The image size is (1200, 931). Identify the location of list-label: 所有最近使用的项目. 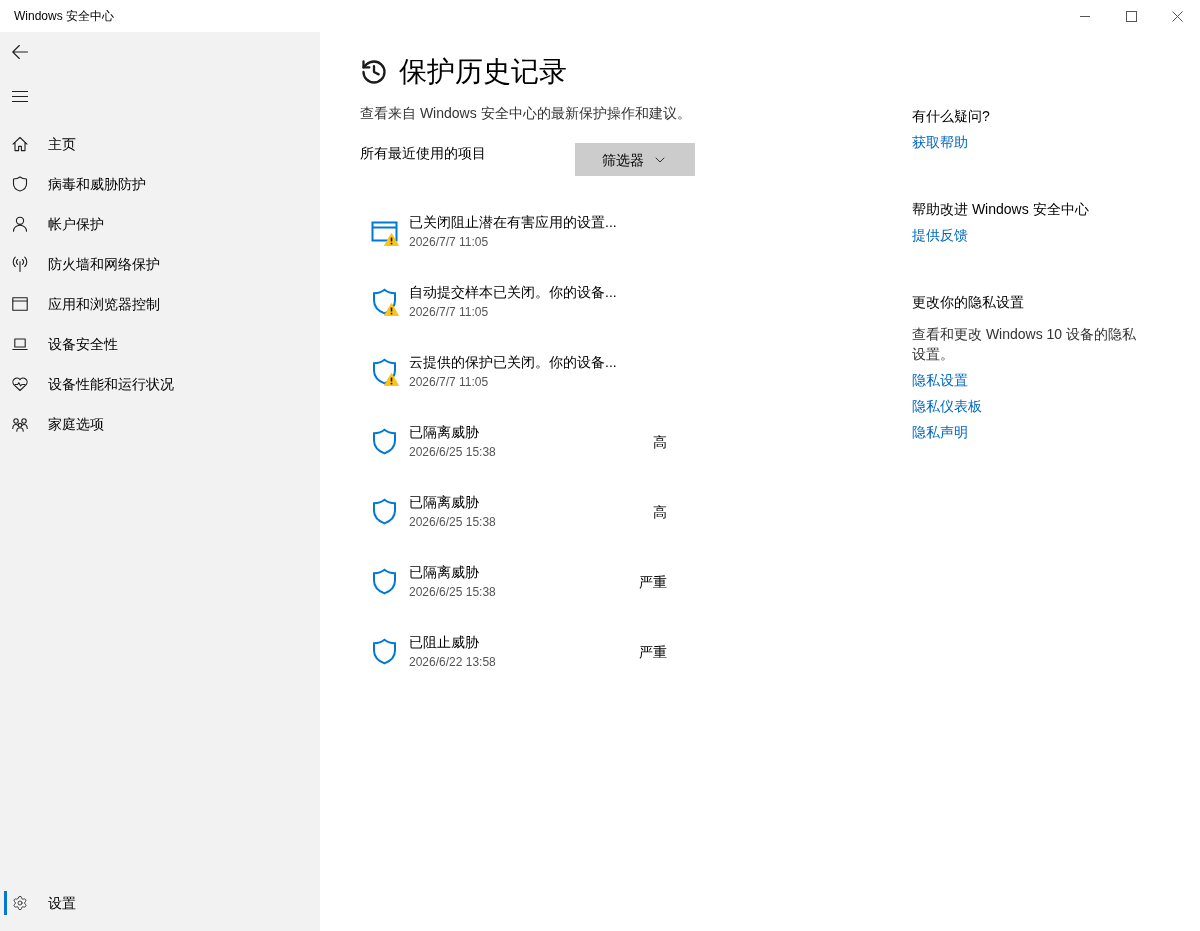
(423, 153).